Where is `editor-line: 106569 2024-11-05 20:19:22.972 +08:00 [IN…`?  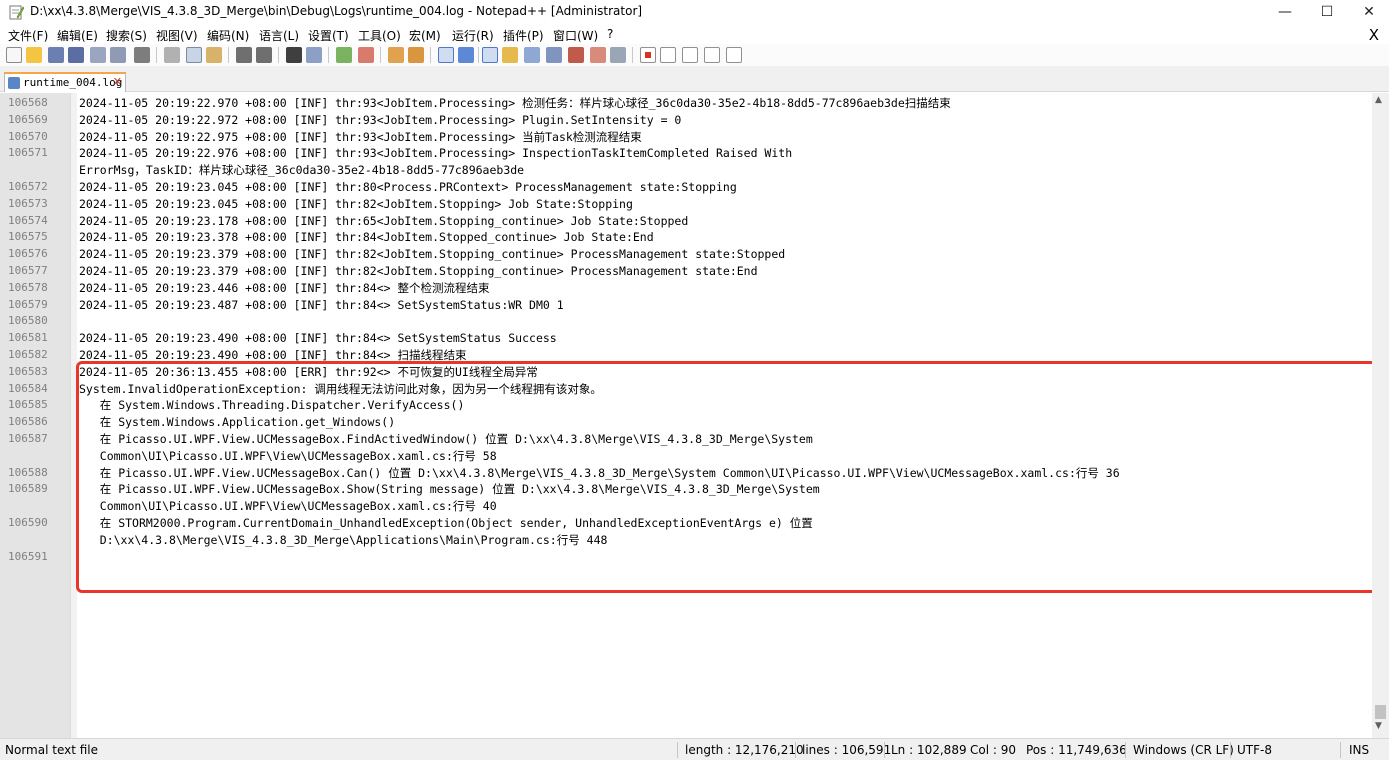 editor-line: 106569 2024-11-05 20:19:22.972 +08:00 [IN… is located at coordinates (686, 120).